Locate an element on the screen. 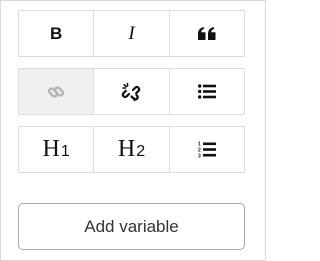 The image size is (320, 261). numbered-list-icon: 1 2 3 is located at coordinates (207, 150).